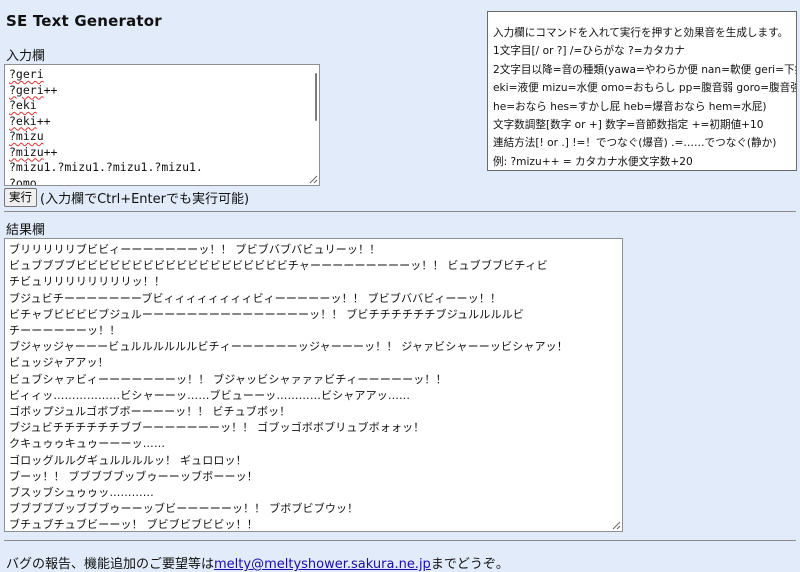  What do you see at coordinates (164, 106) in the screenshot?
I see `input-line: ?eki` at bounding box center [164, 106].